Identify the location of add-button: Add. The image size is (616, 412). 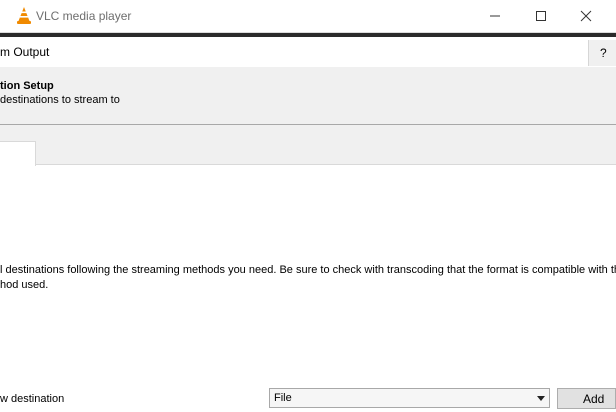
(586, 398).